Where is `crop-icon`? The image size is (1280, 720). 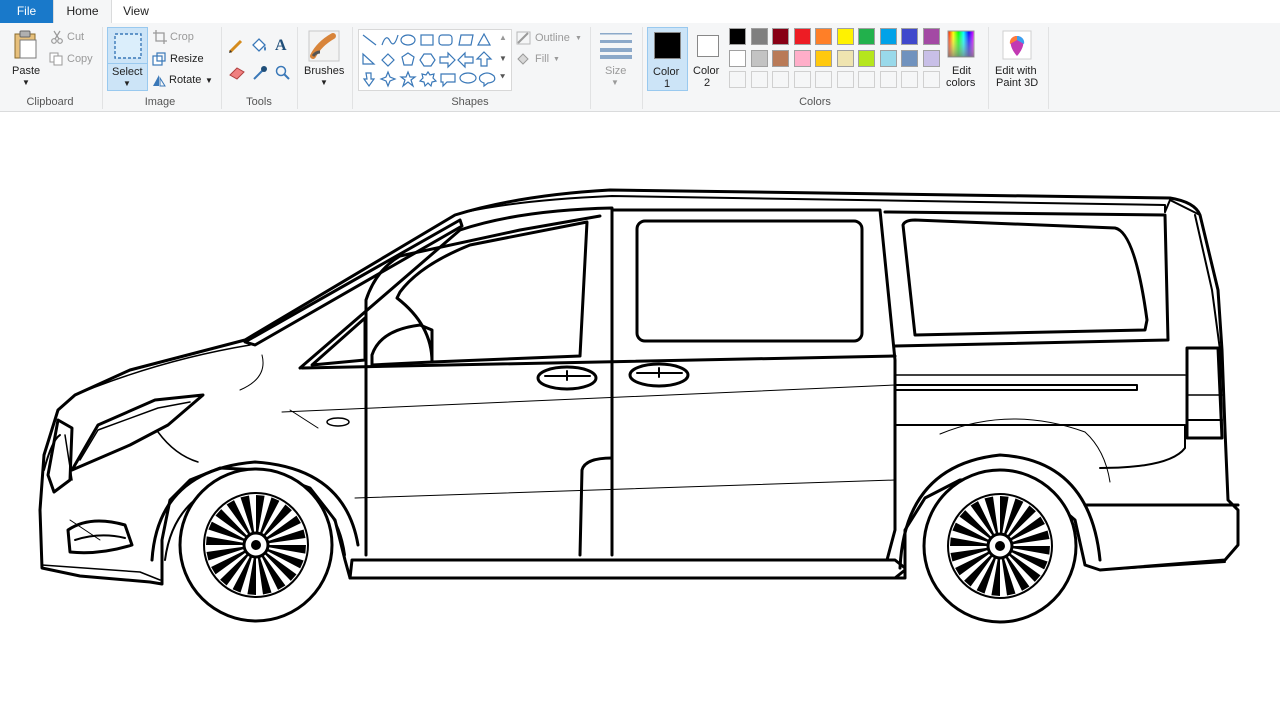
crop-icon is located at coordinates (160, 37).